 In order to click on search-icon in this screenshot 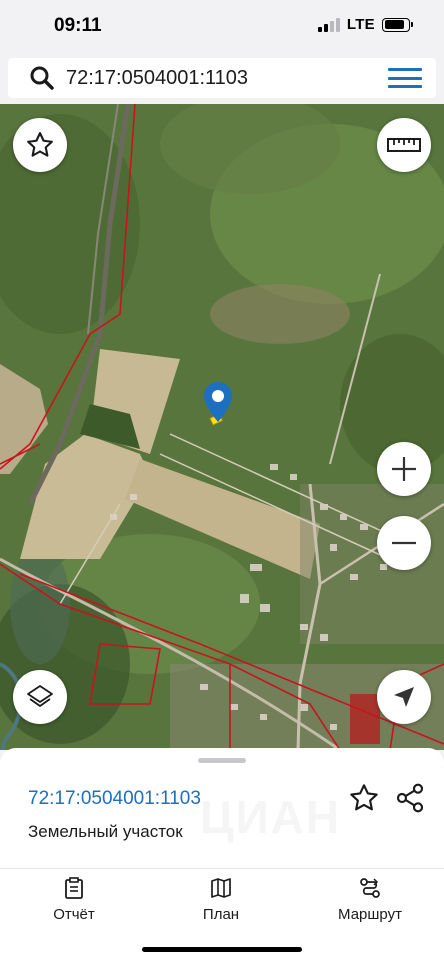, I will do `click(42, 78)`.